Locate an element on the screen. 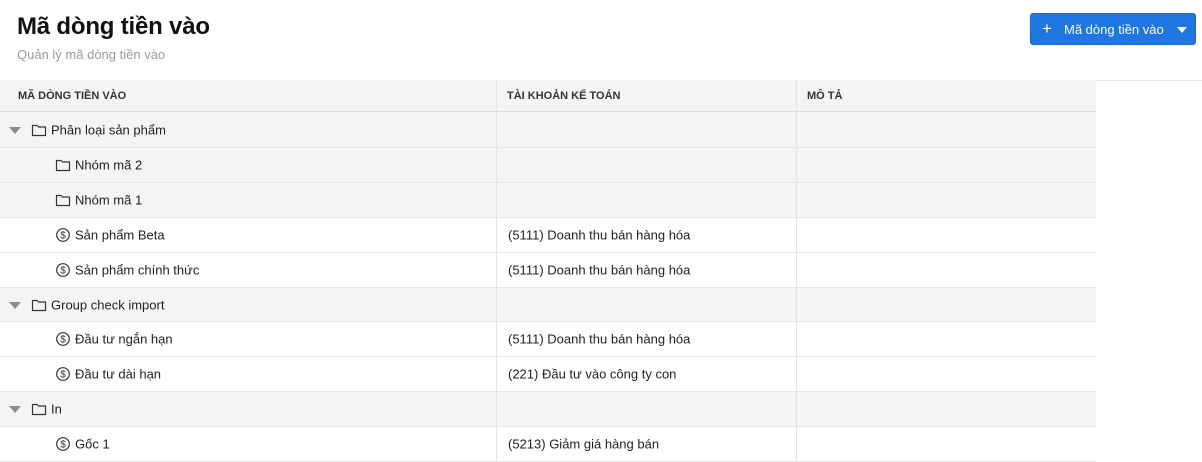  column-header-description: MÔ TẢ is located at coordinates (946, 95).